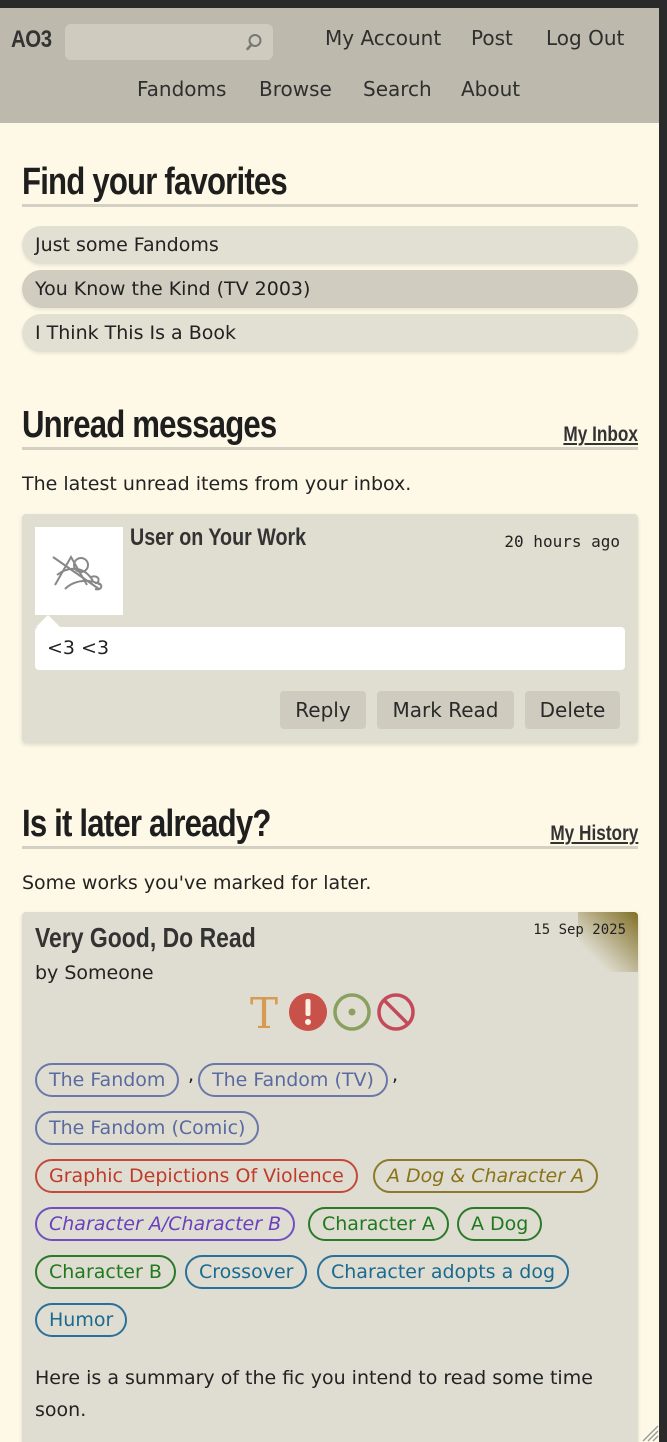 The image size is (667, 1442). What do you see at coordinates (330, 426) in the screenshot?
I see `messages-heading: Unread messages My Inbox` at bounding box center [330, 426].